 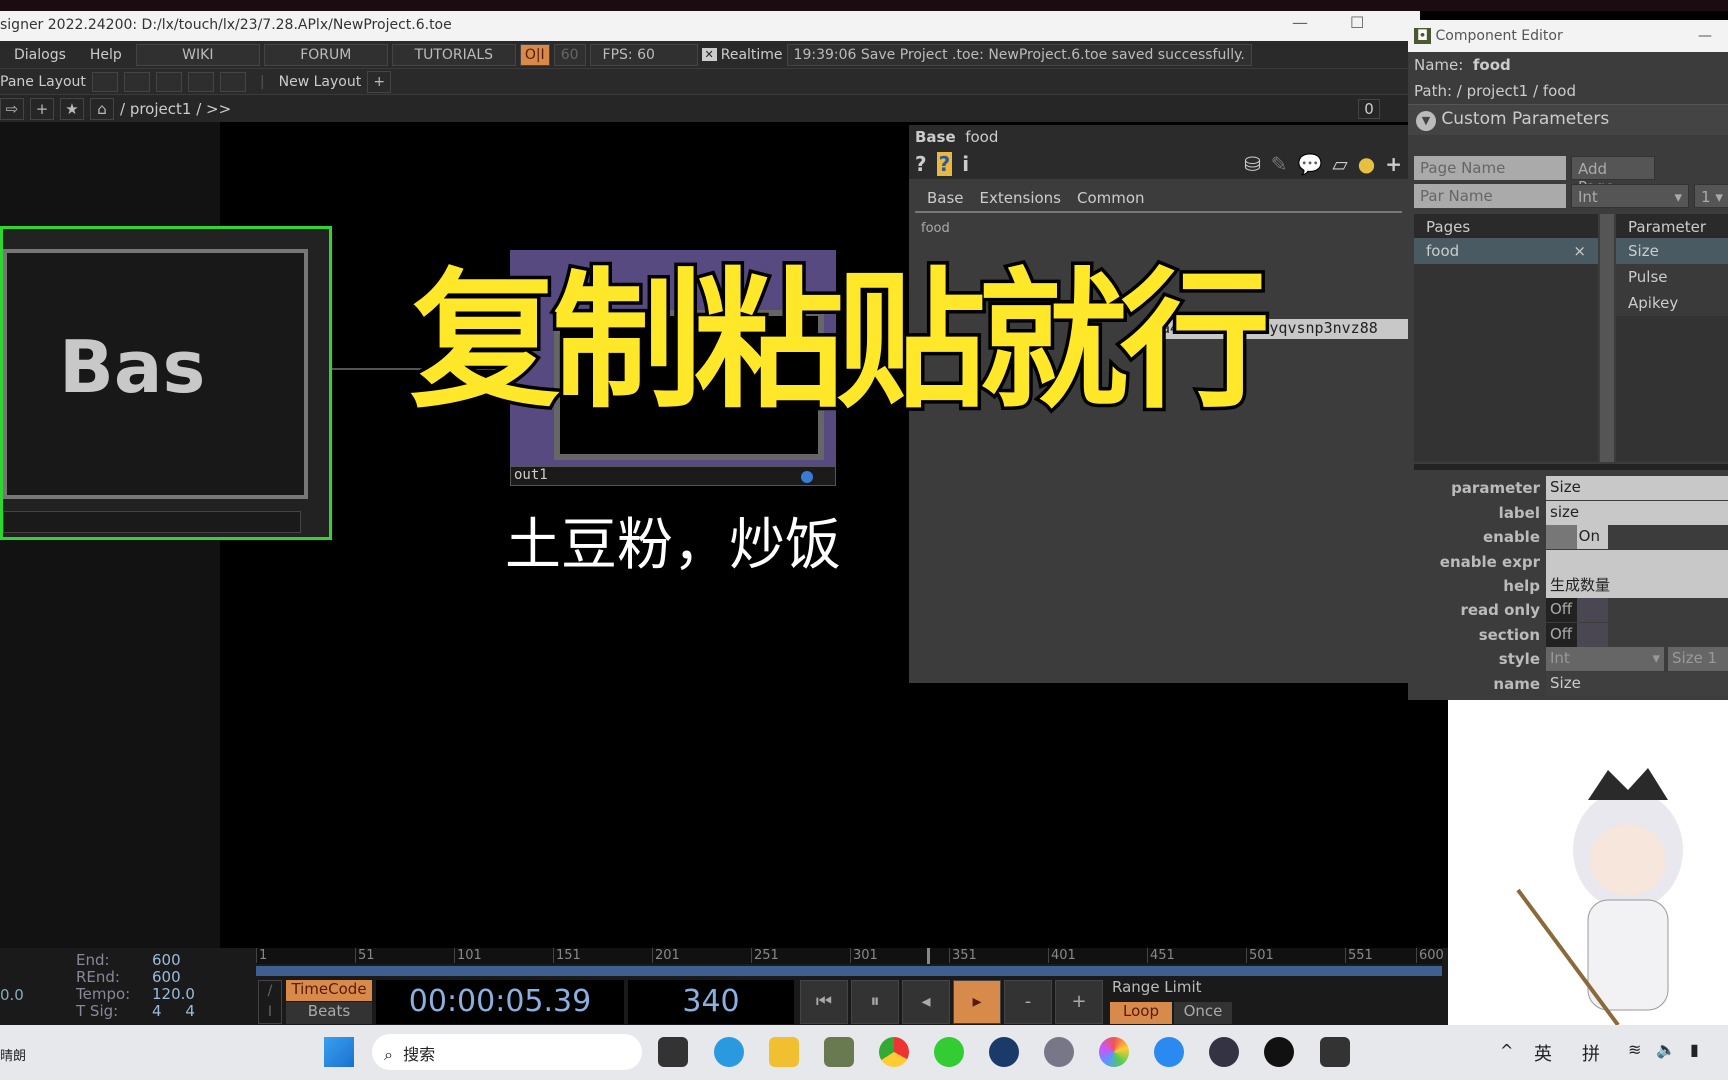 What do you see at coordinates (1543, 1053) in the screenshot?
I see `language-indicator: 英` at bounding box center [1543, 1053].